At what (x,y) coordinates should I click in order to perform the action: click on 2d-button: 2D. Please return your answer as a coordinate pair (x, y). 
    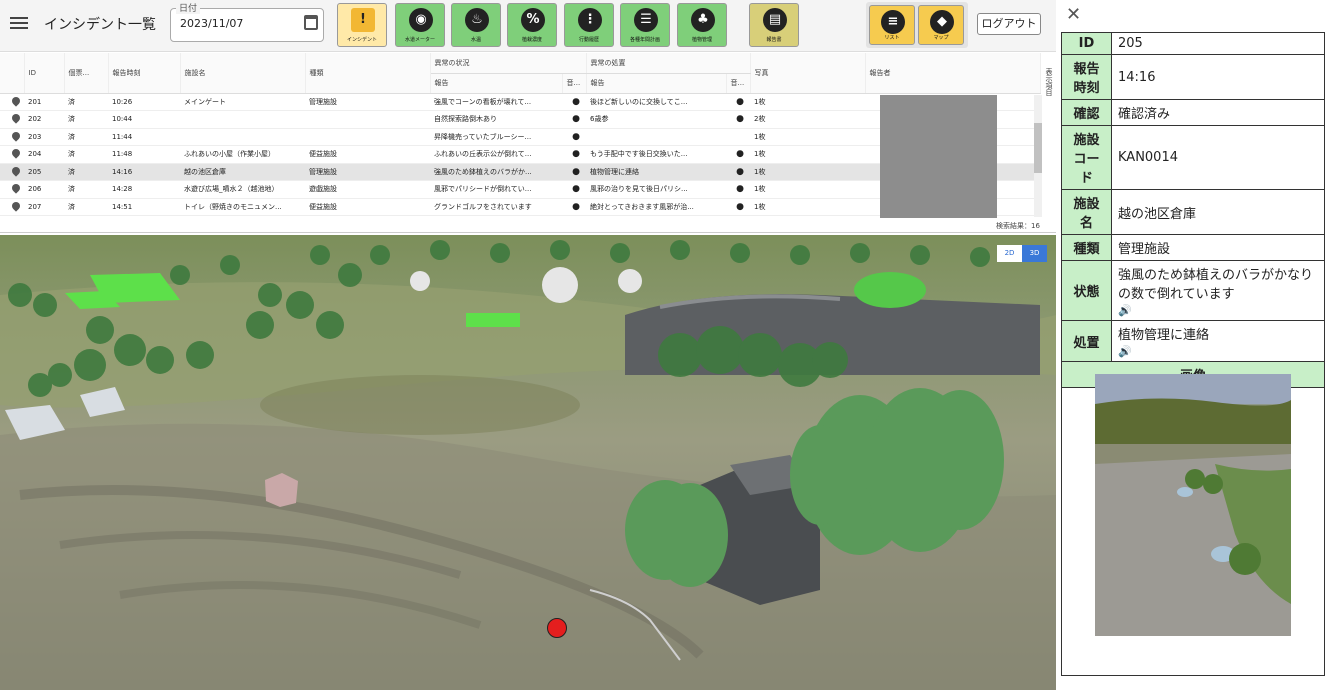
    Looking at the image, I should click on (1009, 253).